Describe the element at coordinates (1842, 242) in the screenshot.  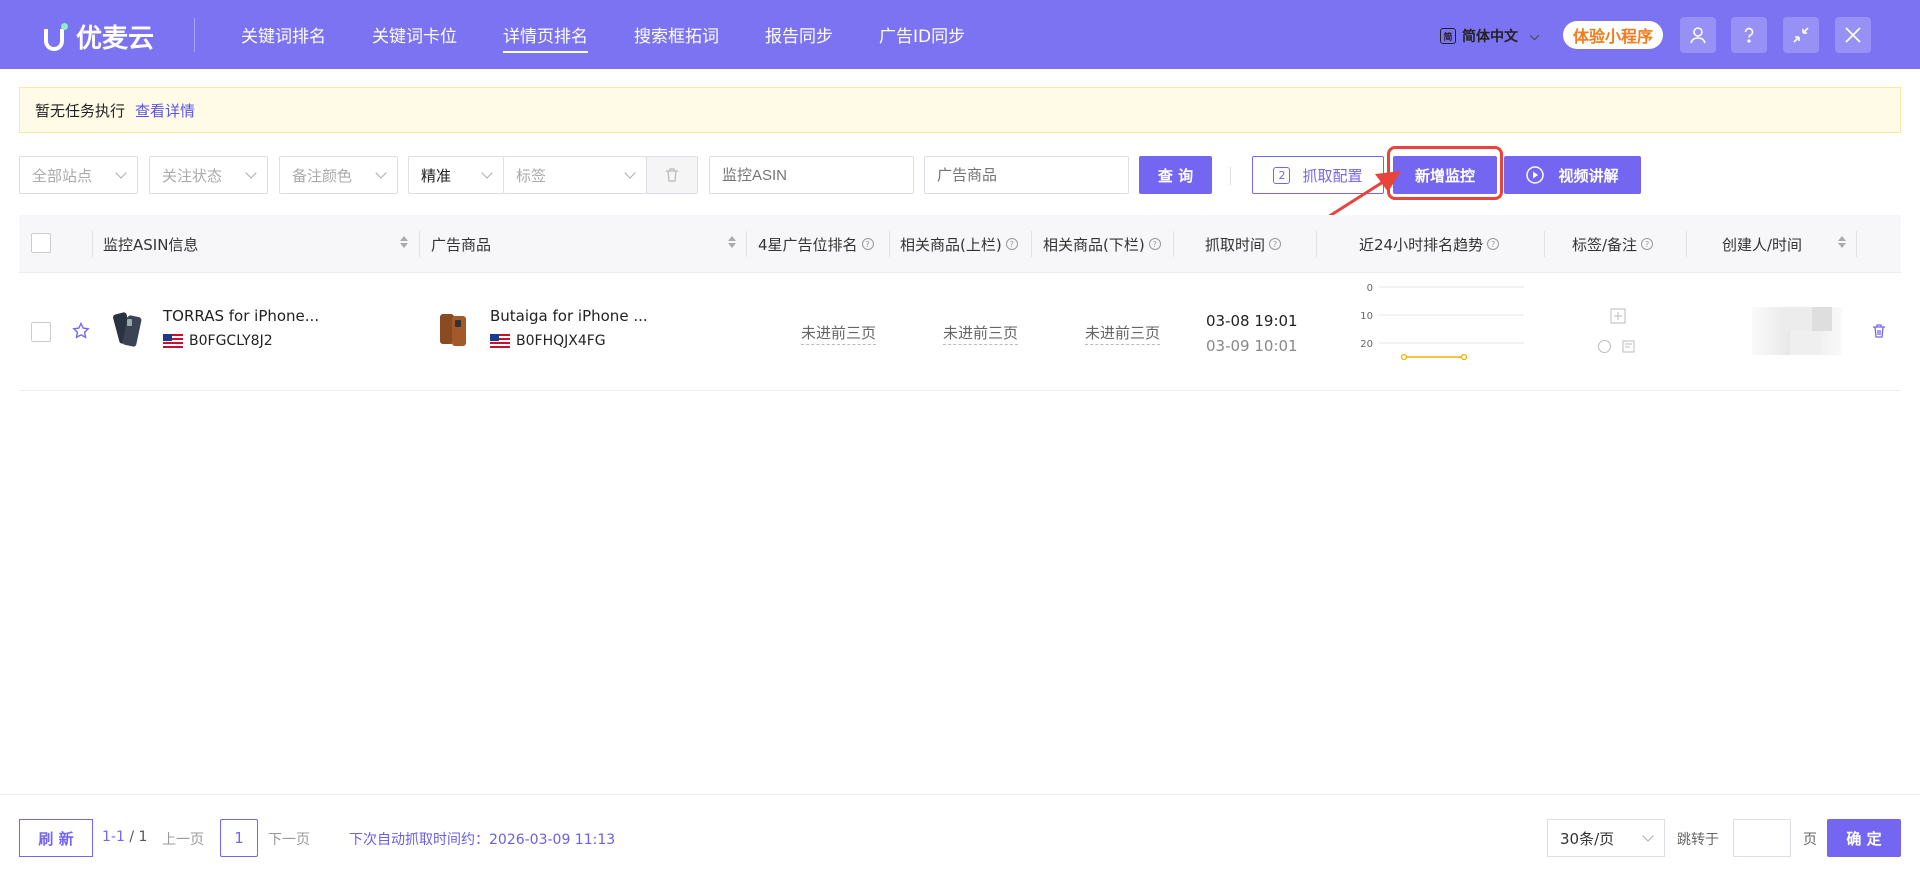
I see `sort-creator-icon` at that location.